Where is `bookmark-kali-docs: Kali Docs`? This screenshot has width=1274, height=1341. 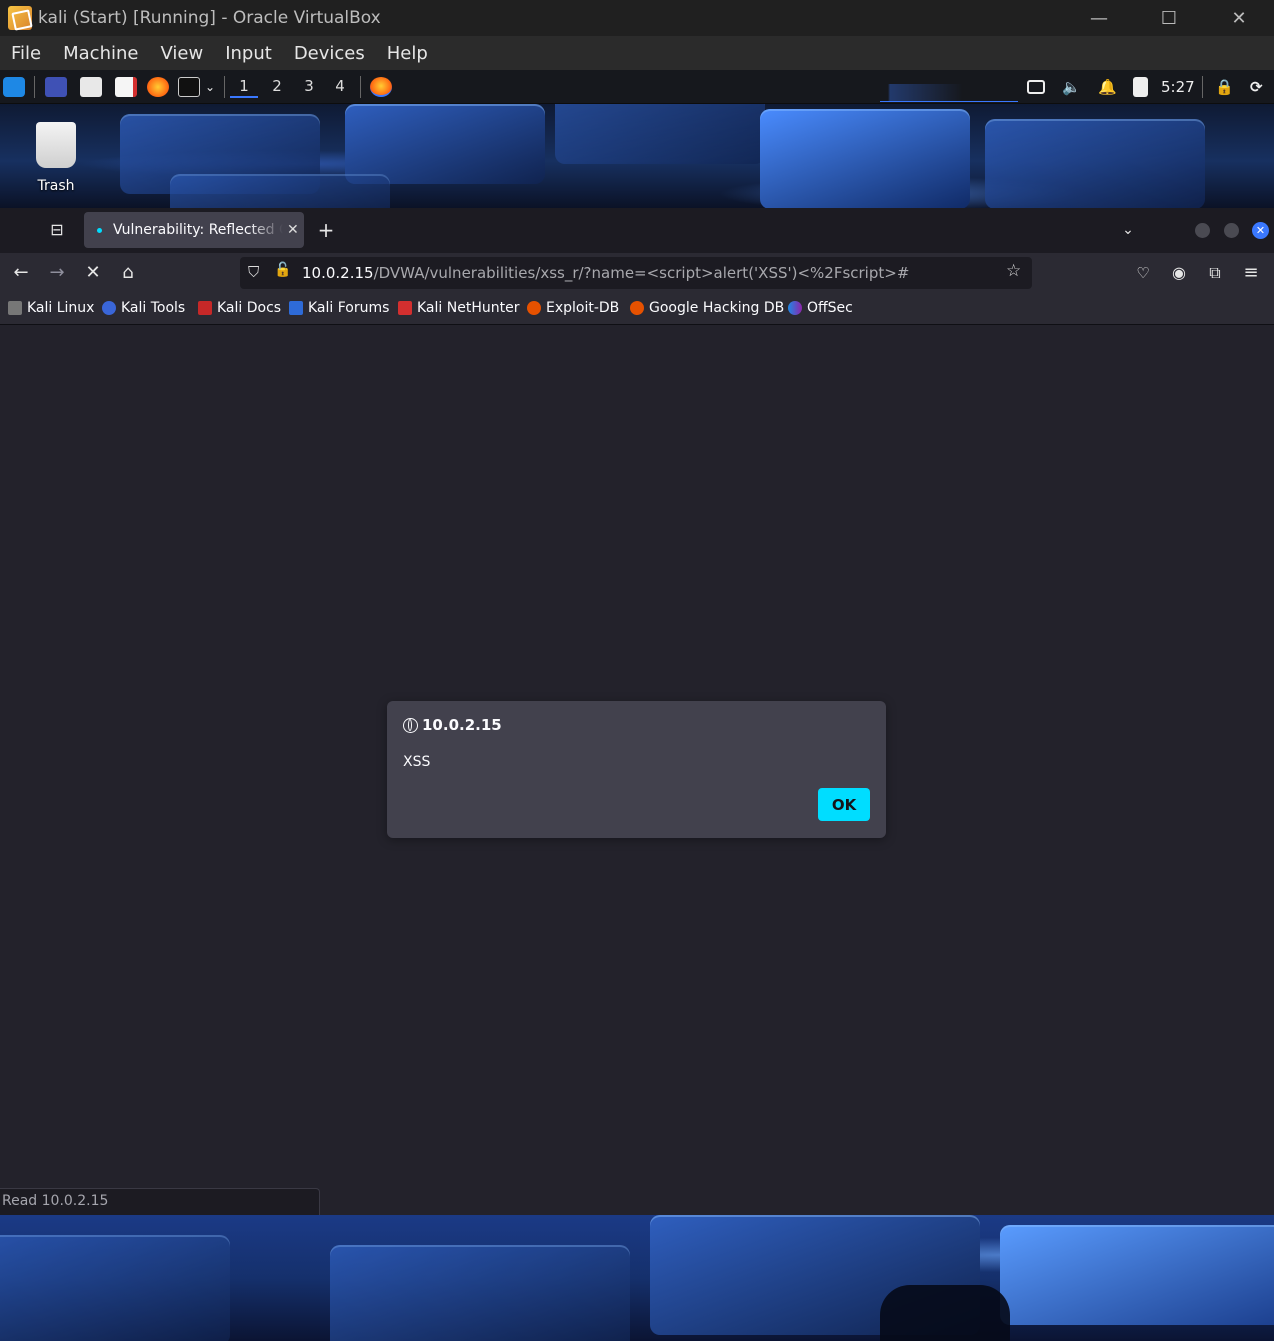 bookmark-kali-docs: Kali Docs is located at coordinates (239, 308).